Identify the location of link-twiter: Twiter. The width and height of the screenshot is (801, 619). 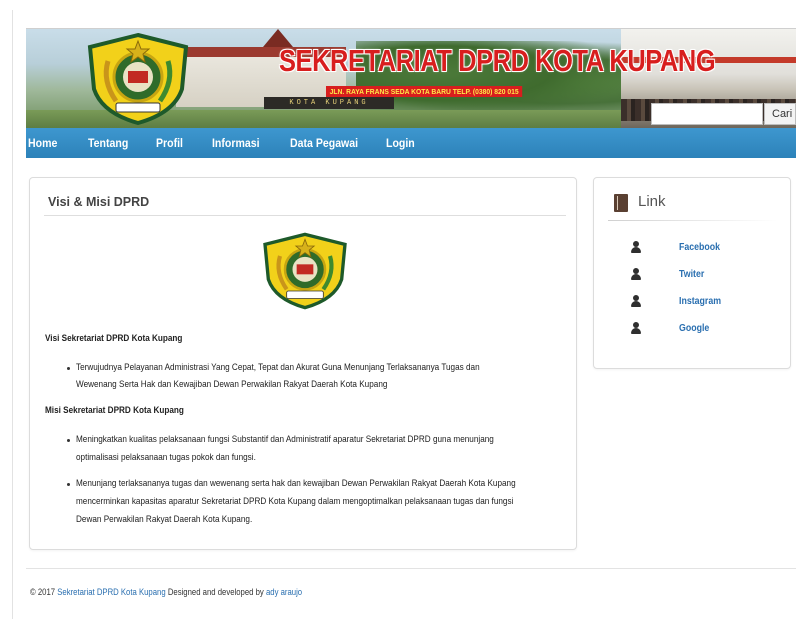
(700, 276).